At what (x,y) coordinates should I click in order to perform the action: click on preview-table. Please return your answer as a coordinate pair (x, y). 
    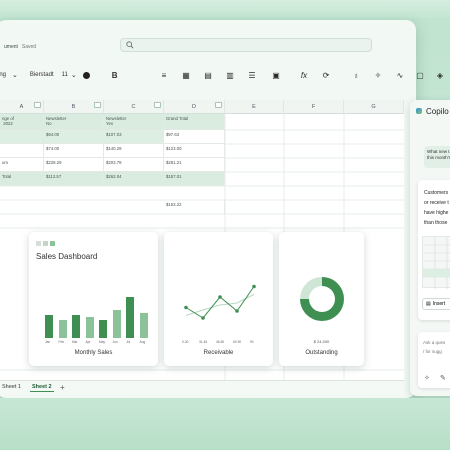
    Looking at the image, I should click on (436, 262).